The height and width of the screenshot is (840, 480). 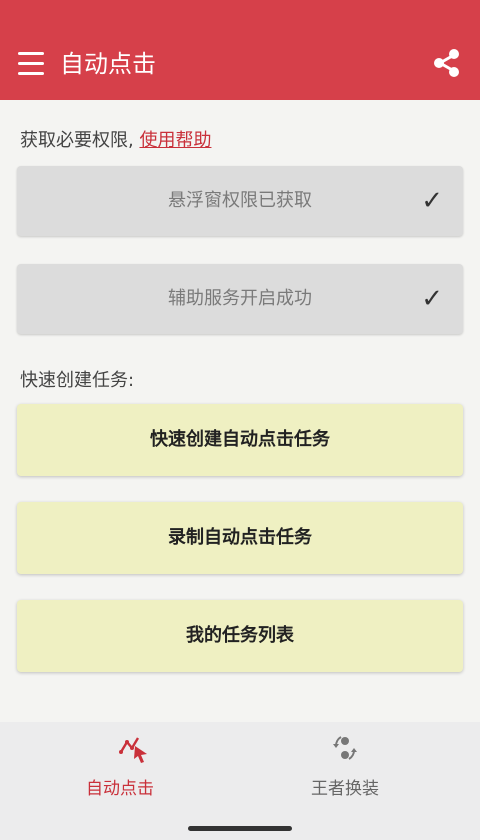 I want to click on permission-prompt: 获取必要权限, 使用帮助, so click(x=115, y=139).